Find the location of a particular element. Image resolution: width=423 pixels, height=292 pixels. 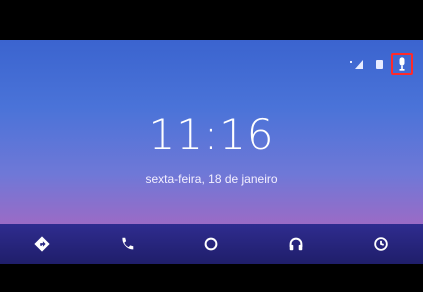

status-bar is located at coordinates (381, 64).